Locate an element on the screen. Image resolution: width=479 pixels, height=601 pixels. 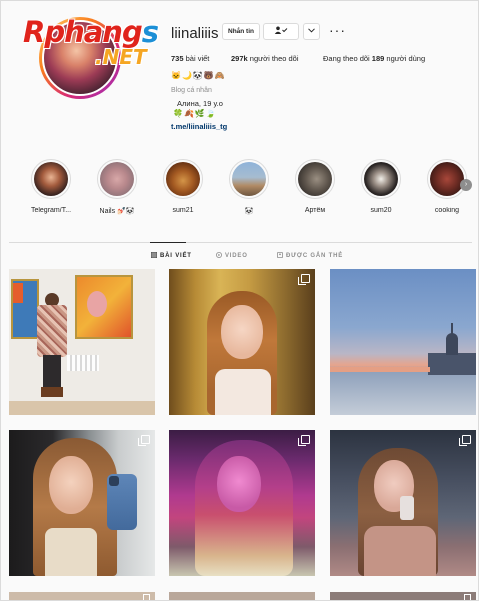
highlight-item: sum20 is located at coordinates (381, 186).